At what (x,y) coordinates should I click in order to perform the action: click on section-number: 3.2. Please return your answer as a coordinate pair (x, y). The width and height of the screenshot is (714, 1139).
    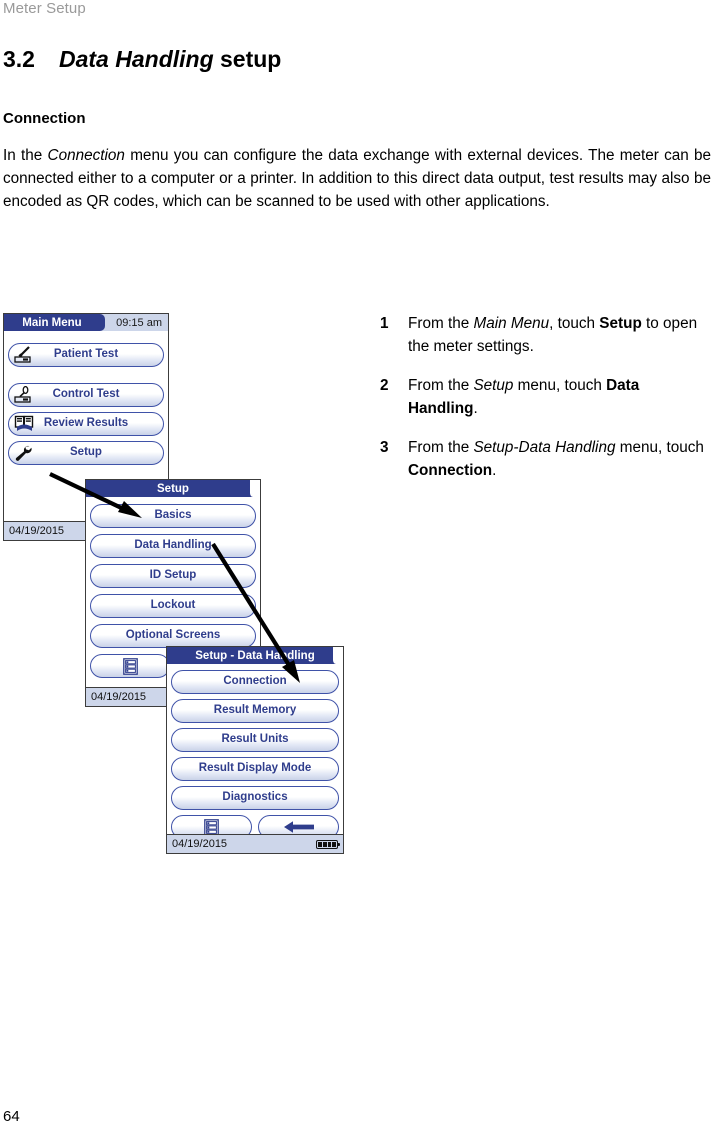
    Looking at the image, I should click on (19, 59).